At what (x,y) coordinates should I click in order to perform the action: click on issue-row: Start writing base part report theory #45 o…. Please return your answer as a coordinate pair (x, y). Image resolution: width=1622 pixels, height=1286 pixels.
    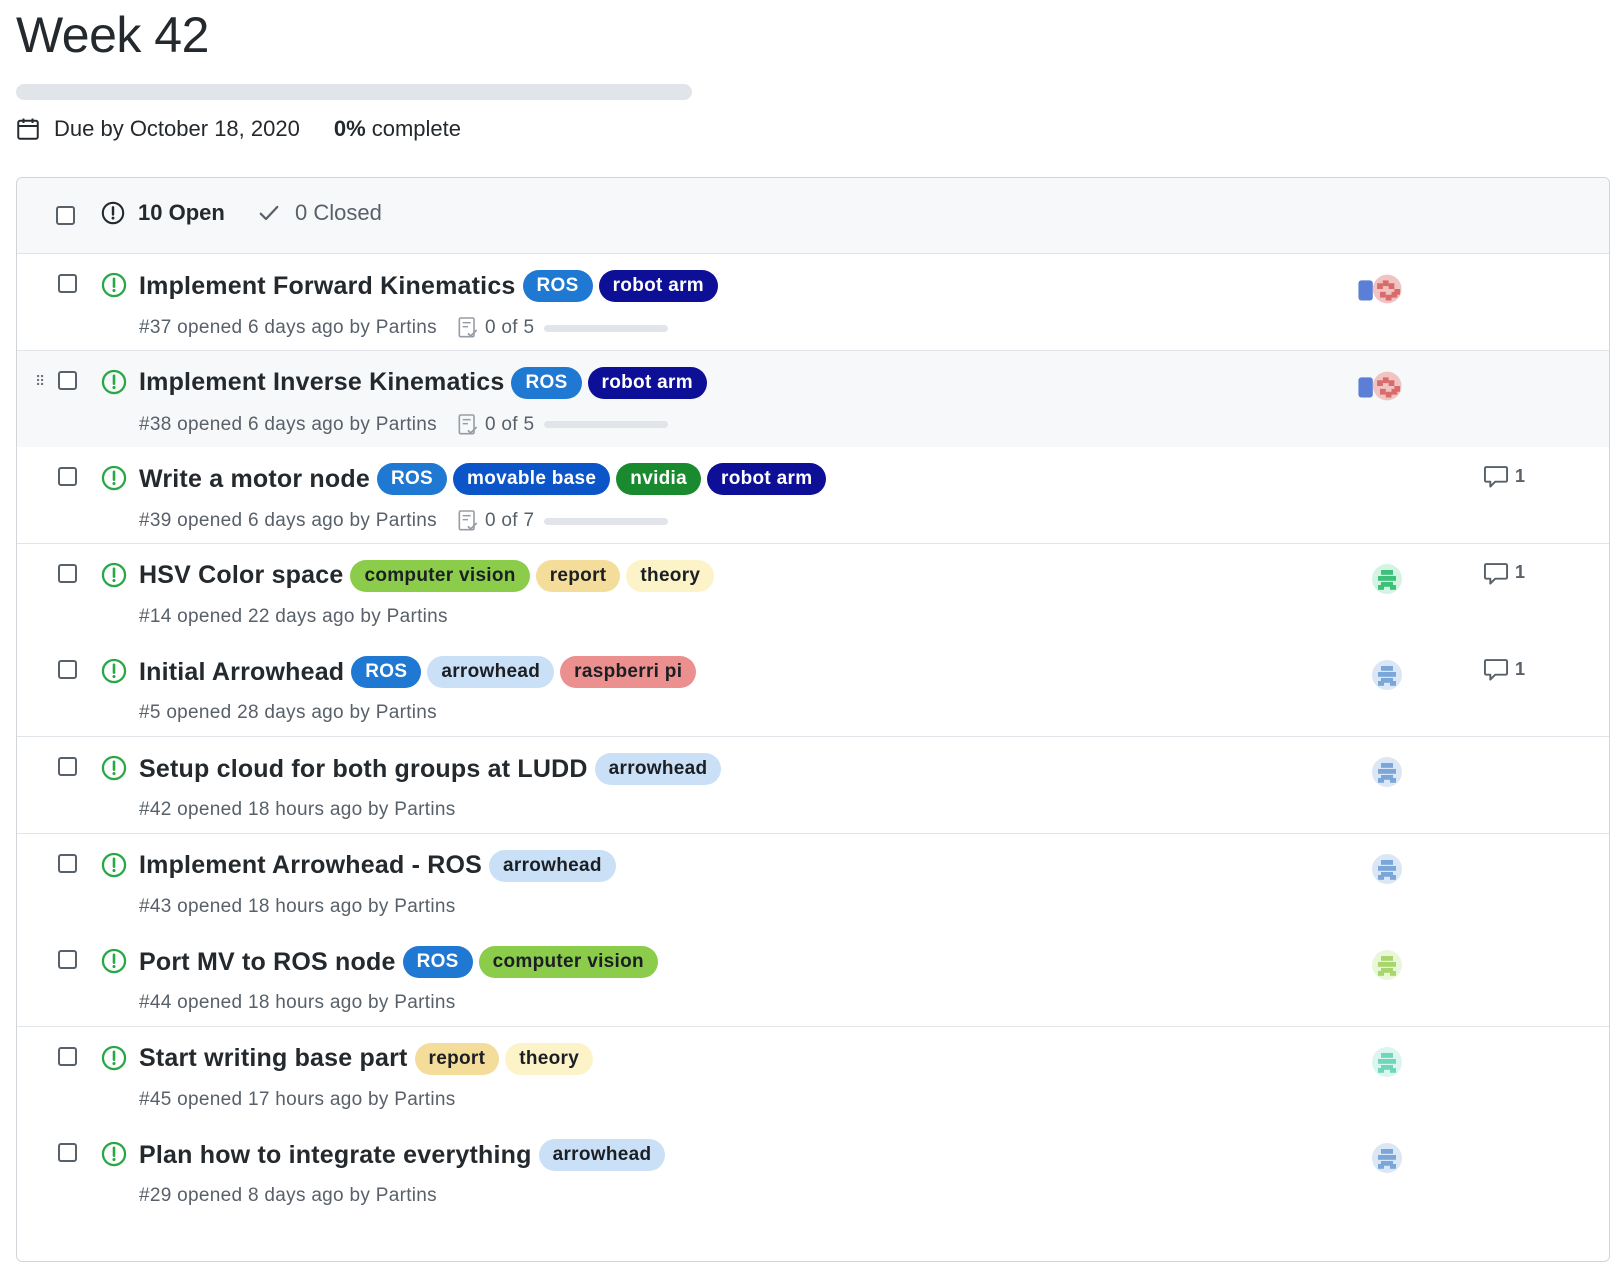
    Looking at the image, I should click on (813, 1075).